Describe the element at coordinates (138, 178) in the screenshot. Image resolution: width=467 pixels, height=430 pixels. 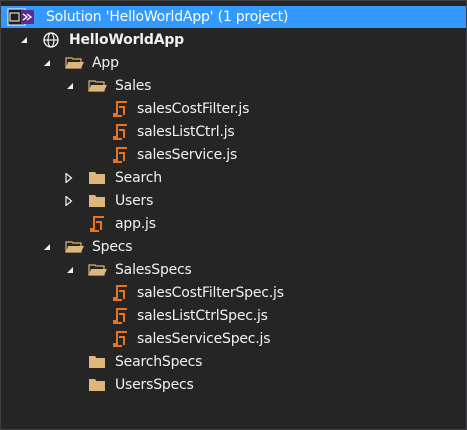
I see `folder-label-search: Search` at that location.